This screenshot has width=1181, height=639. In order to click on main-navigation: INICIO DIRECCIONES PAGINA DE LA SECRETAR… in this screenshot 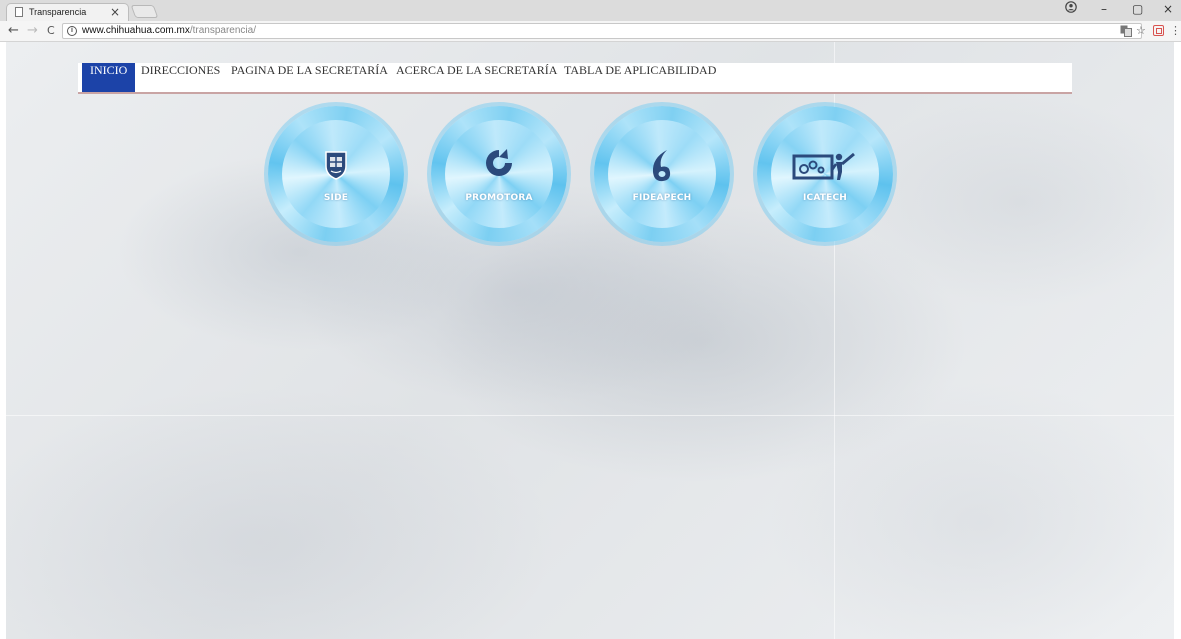, I will do `click(575, 78)`.